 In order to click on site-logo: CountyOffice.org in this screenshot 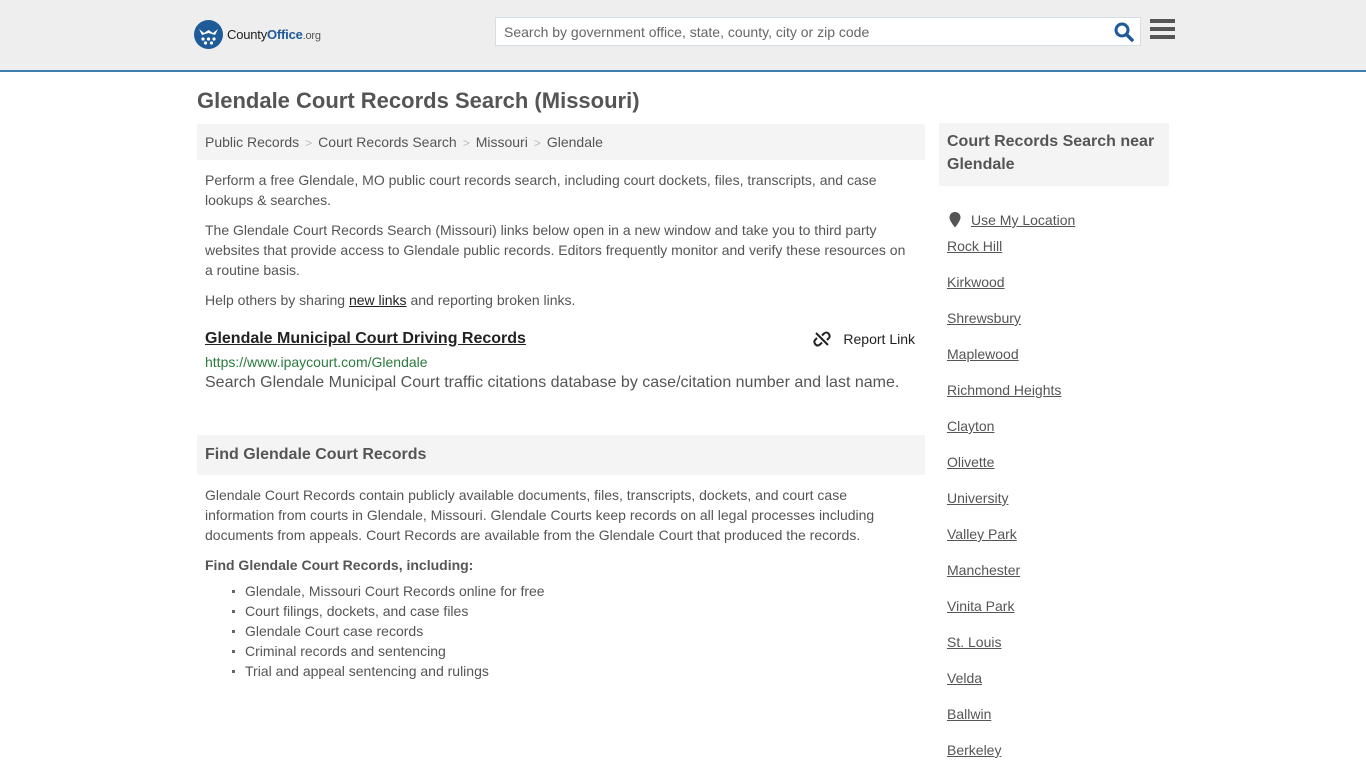, I will do `click(257, 34)`.